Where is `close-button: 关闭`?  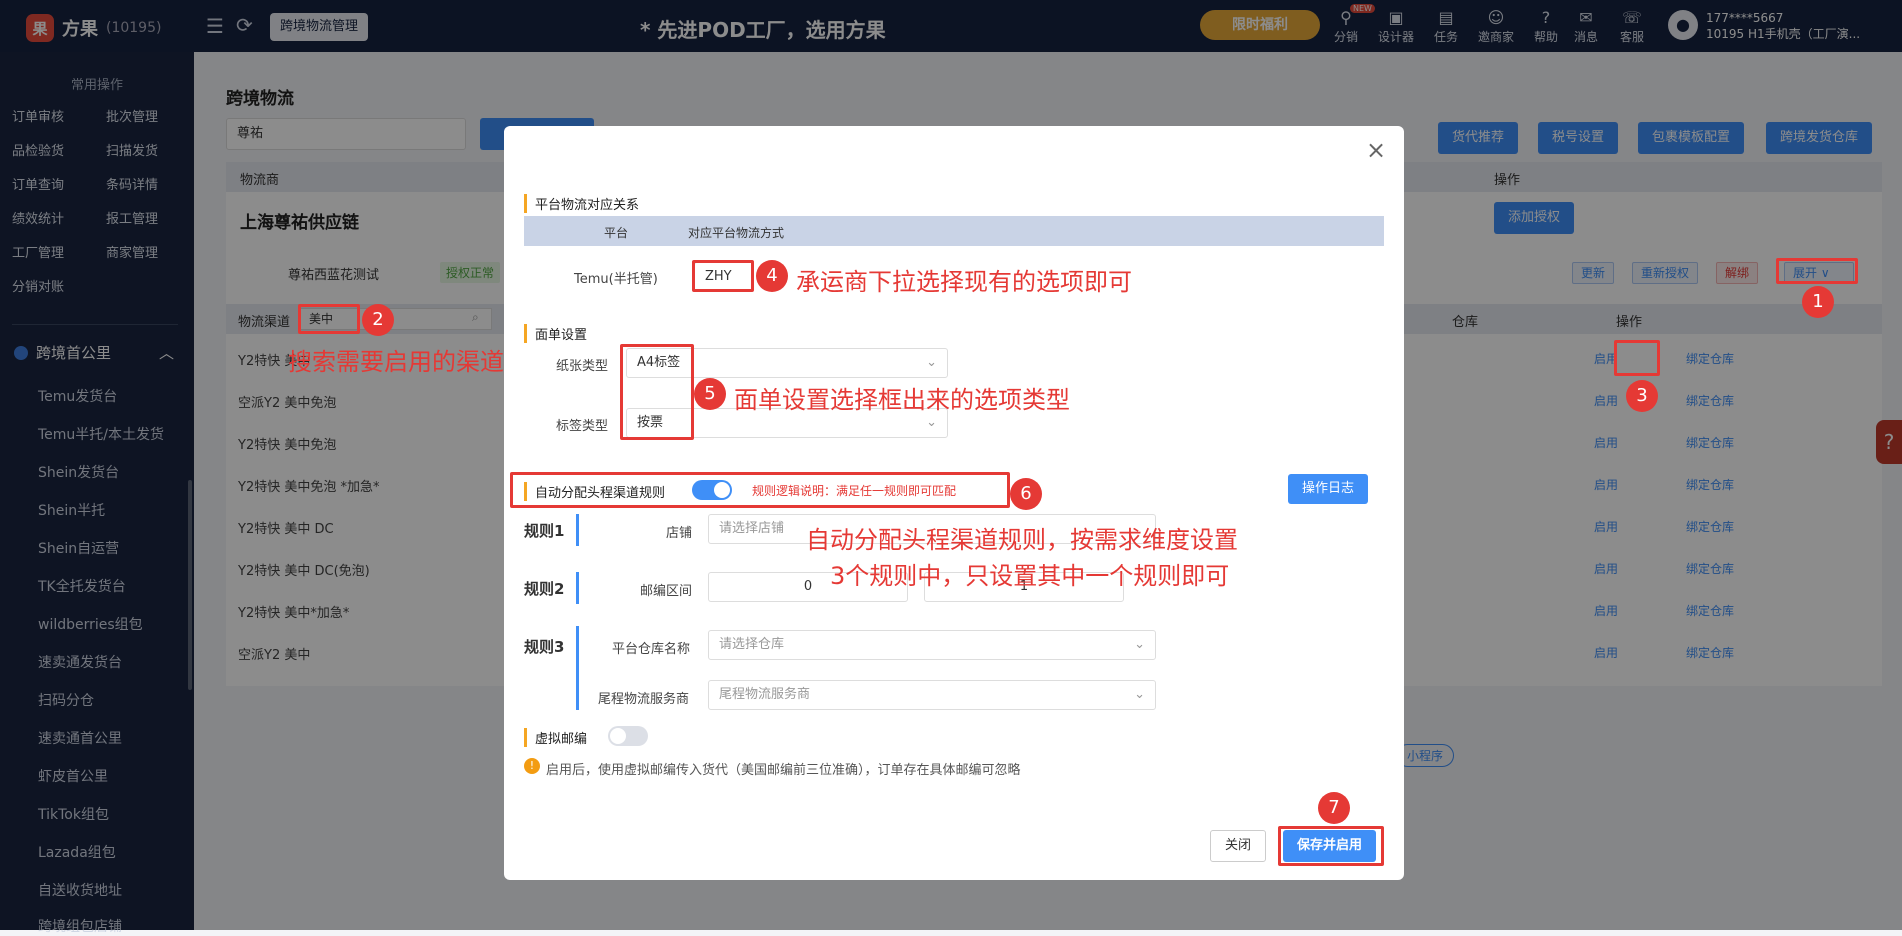 close-button: 关闭 is located at coordinates (1238, 846).